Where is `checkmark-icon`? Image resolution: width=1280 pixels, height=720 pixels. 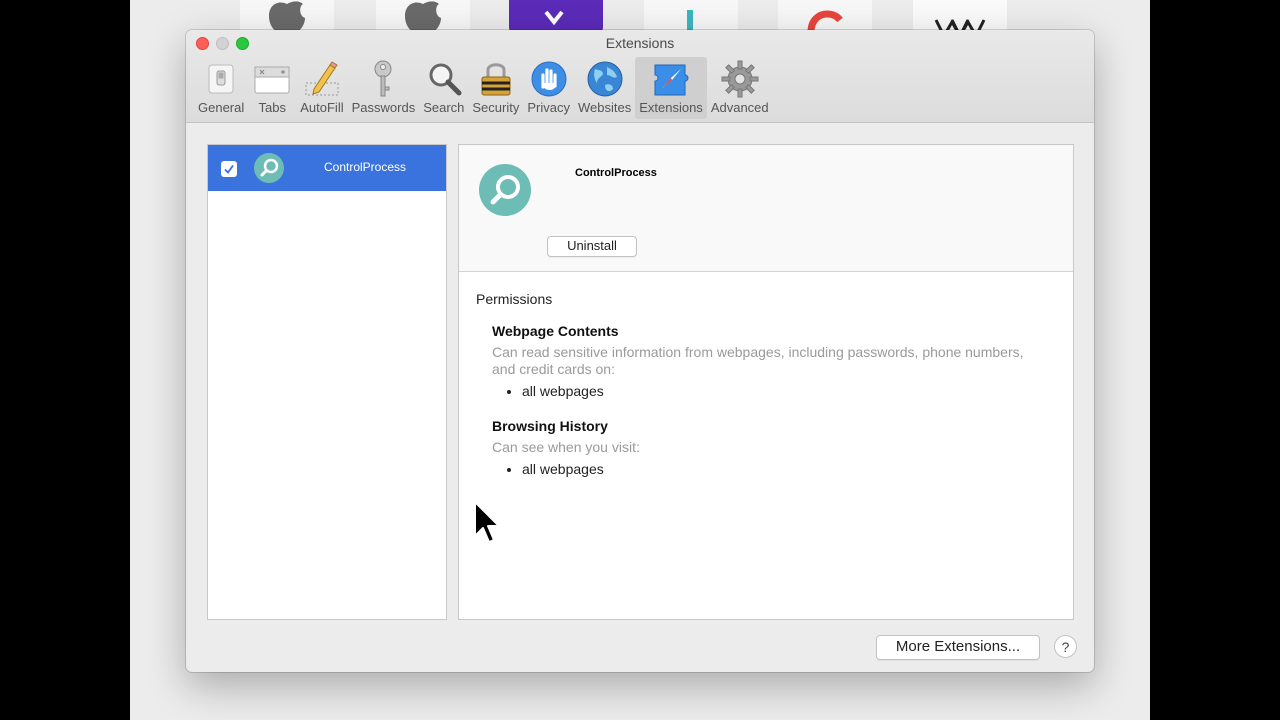
checkmark-icon is located at coordinates (229, 169).